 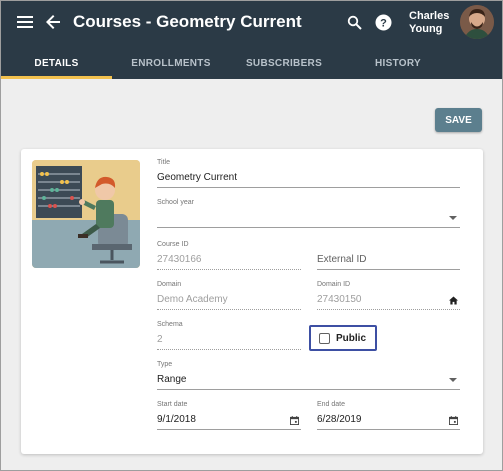 I want to click on user-name: Charles Young, so click(x=429, y=22).